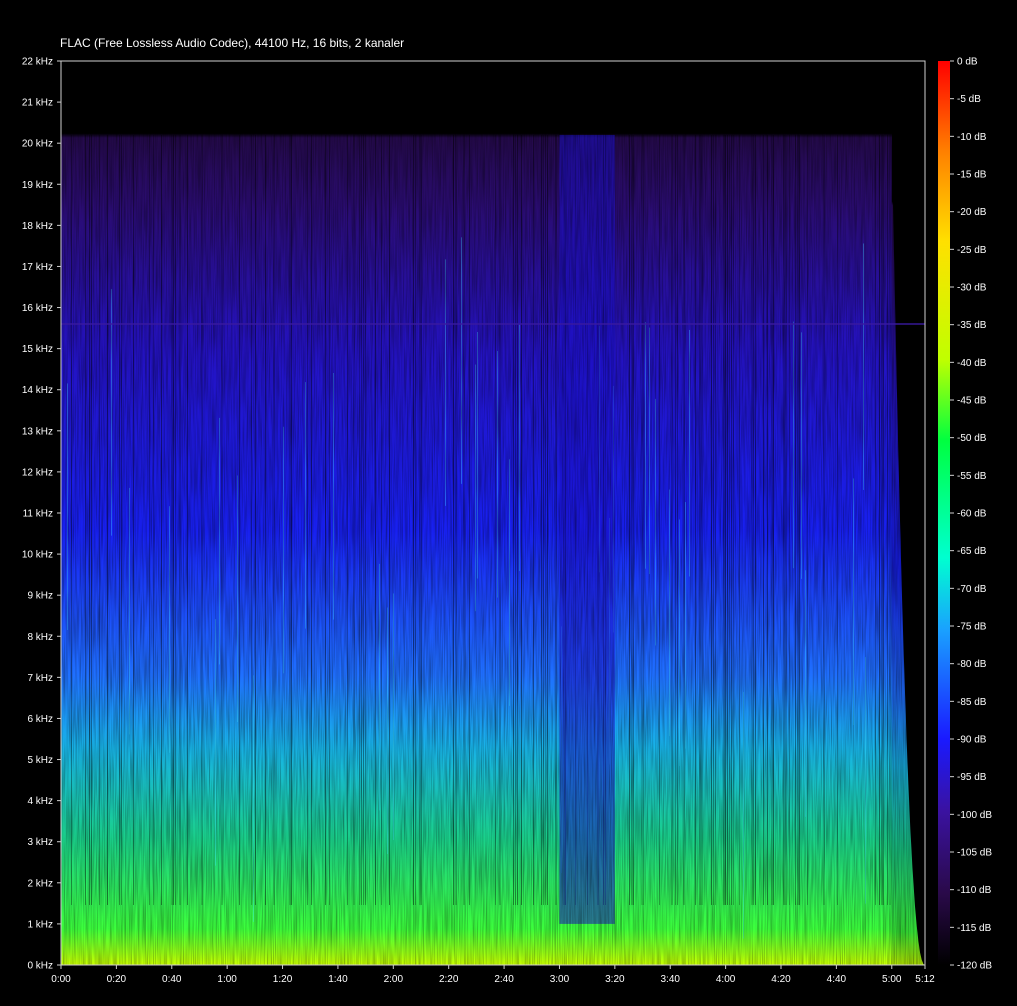 This screenshot has width=1017, height=1006. Describe the element at coordinates (37, 185) in the screenshot. I see `y-tick-label: 19 kHz` at that location.